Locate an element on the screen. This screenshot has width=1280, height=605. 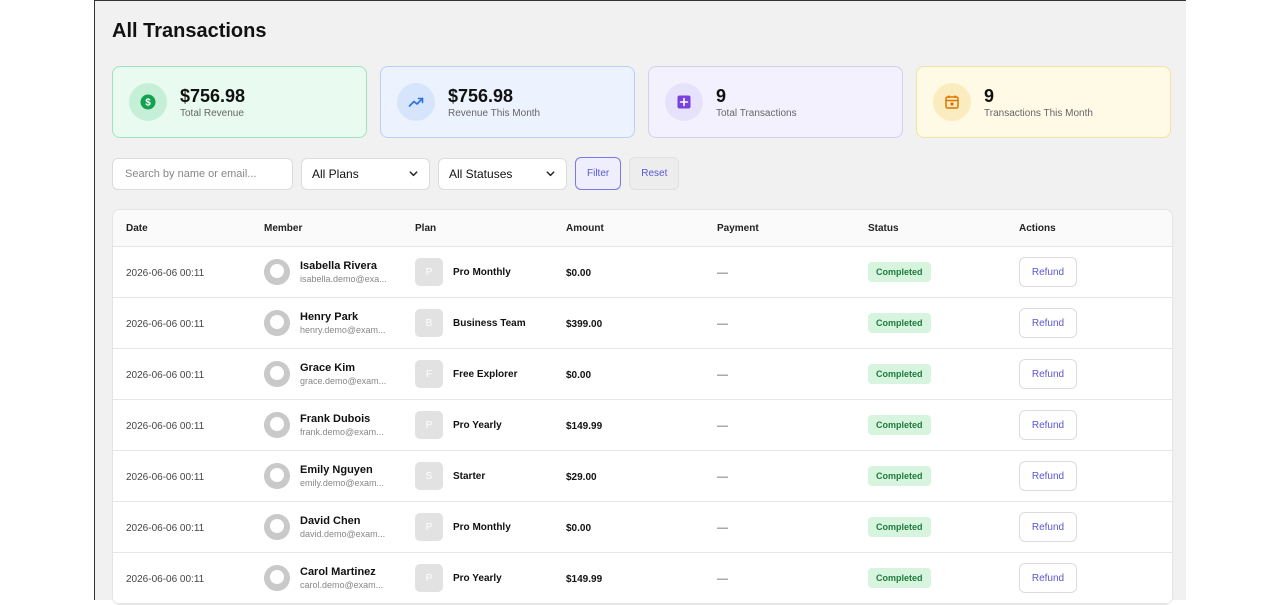
plus-square-icon is located at coordinates (684, 102).